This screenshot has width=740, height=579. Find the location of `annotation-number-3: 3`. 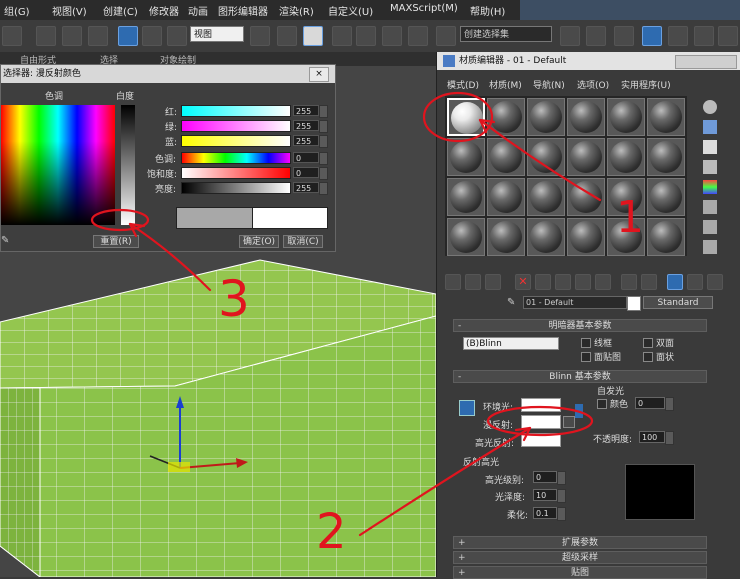

annotation-number-3: 3 is located at coordinates (234, 299).